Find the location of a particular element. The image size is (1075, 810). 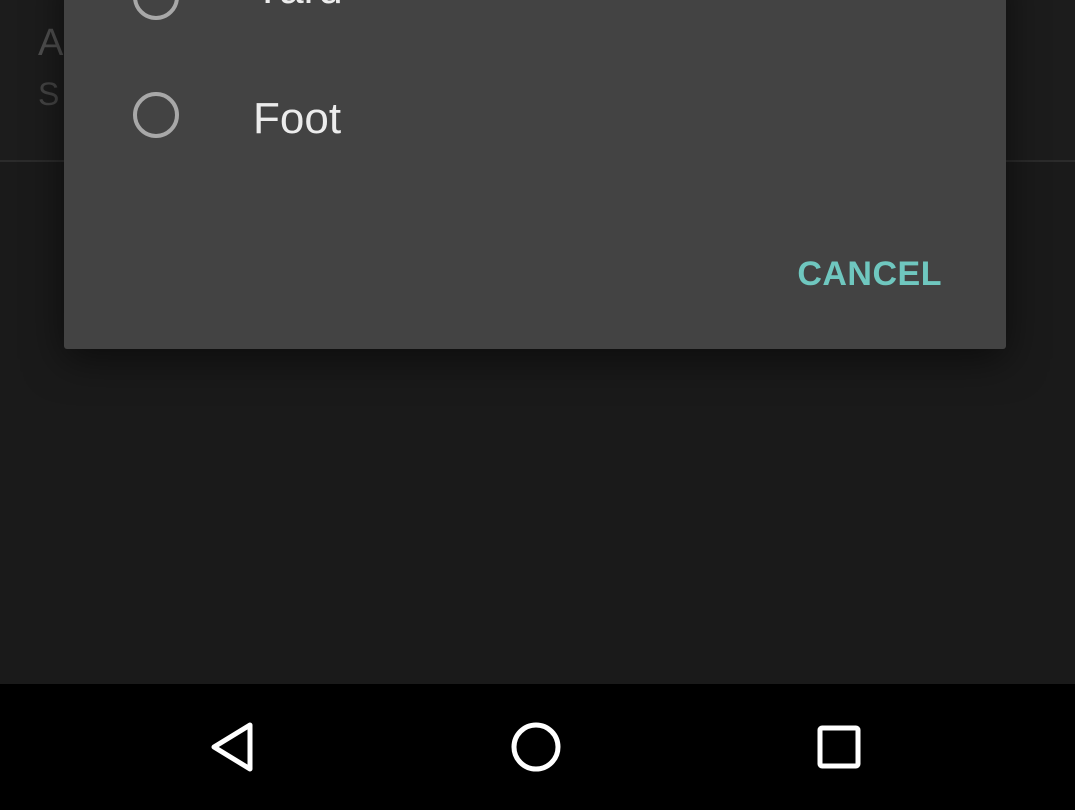

home-circle-icon is located at coordinates (536, 747).